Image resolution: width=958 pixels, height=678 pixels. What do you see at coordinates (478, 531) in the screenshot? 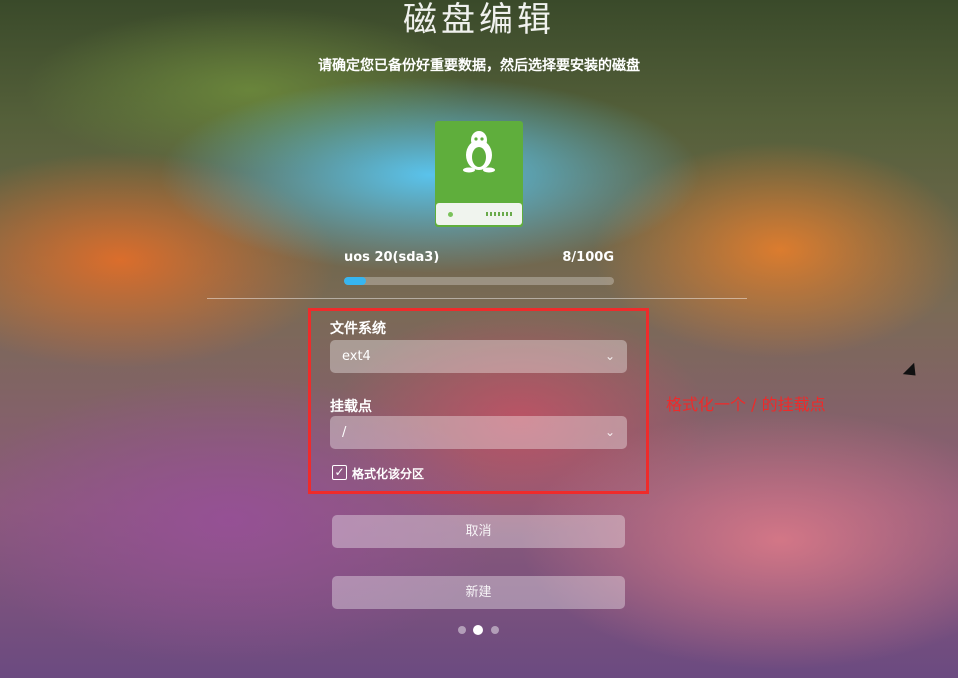
I see `cancel-button: 取消` at bounding box center [478, 531].